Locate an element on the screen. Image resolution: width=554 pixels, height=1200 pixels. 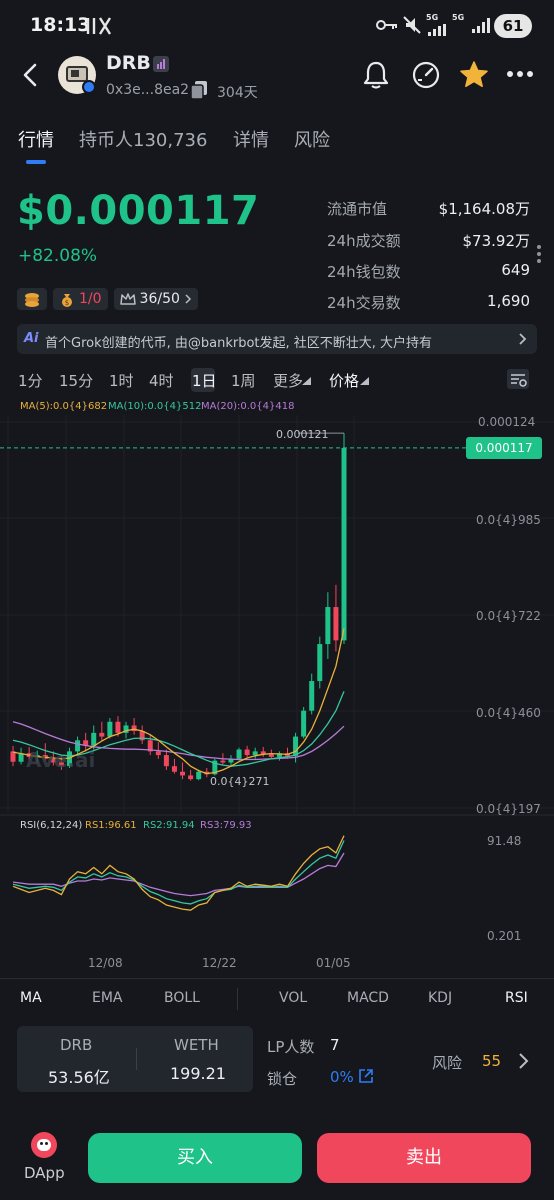
rsi-rs1: RS1:96.61 is located at coordinates (111, 825).